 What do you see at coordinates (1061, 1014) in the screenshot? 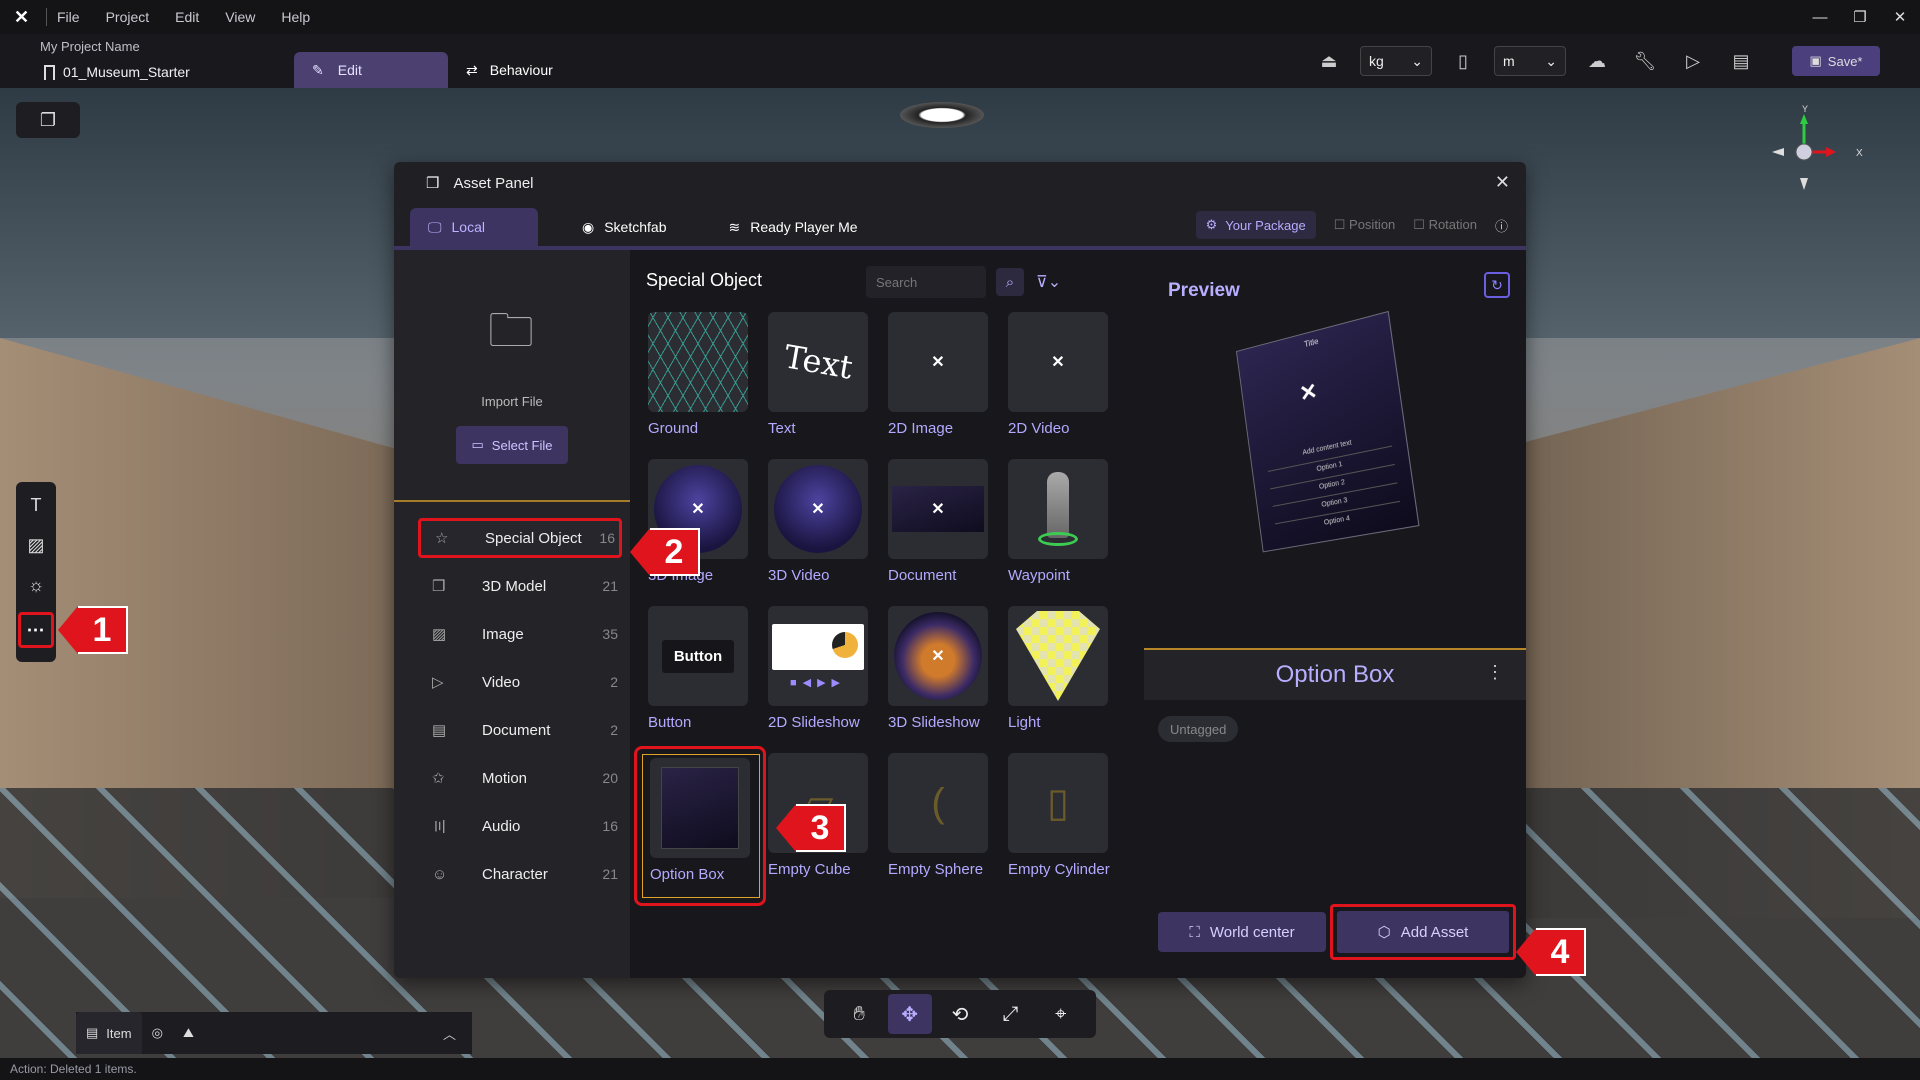
I see `transform-tool-icon: ⌖` at bounding box center [1061, 1014].